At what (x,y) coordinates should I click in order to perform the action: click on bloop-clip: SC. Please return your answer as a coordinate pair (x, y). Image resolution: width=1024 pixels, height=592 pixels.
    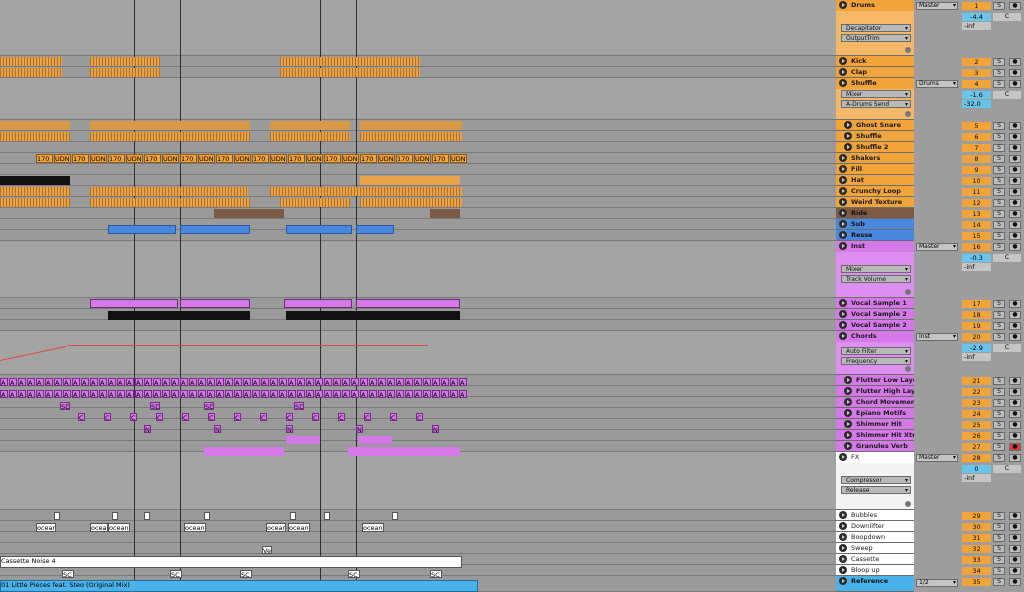
    Looking at the image, I should click on (354, 574).